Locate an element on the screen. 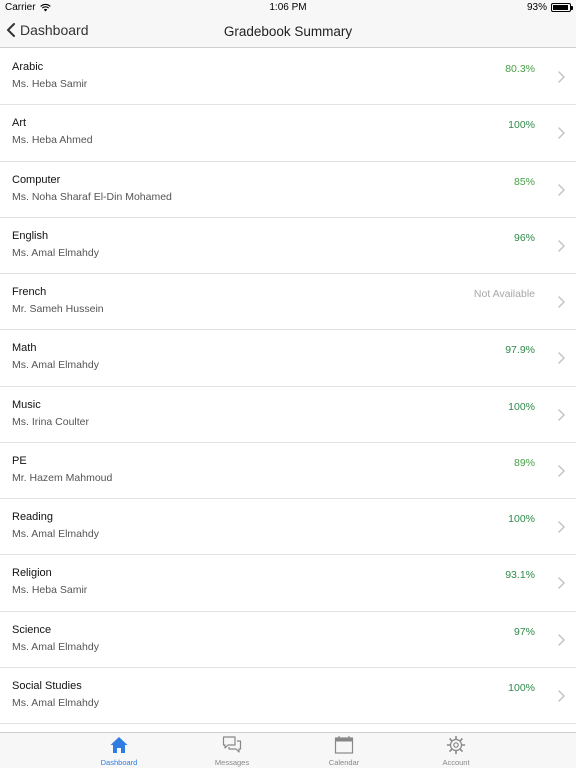 The image size is (576, 768). course-teacher: Ms. Irina Coulter is located at coordinates (51, 421).